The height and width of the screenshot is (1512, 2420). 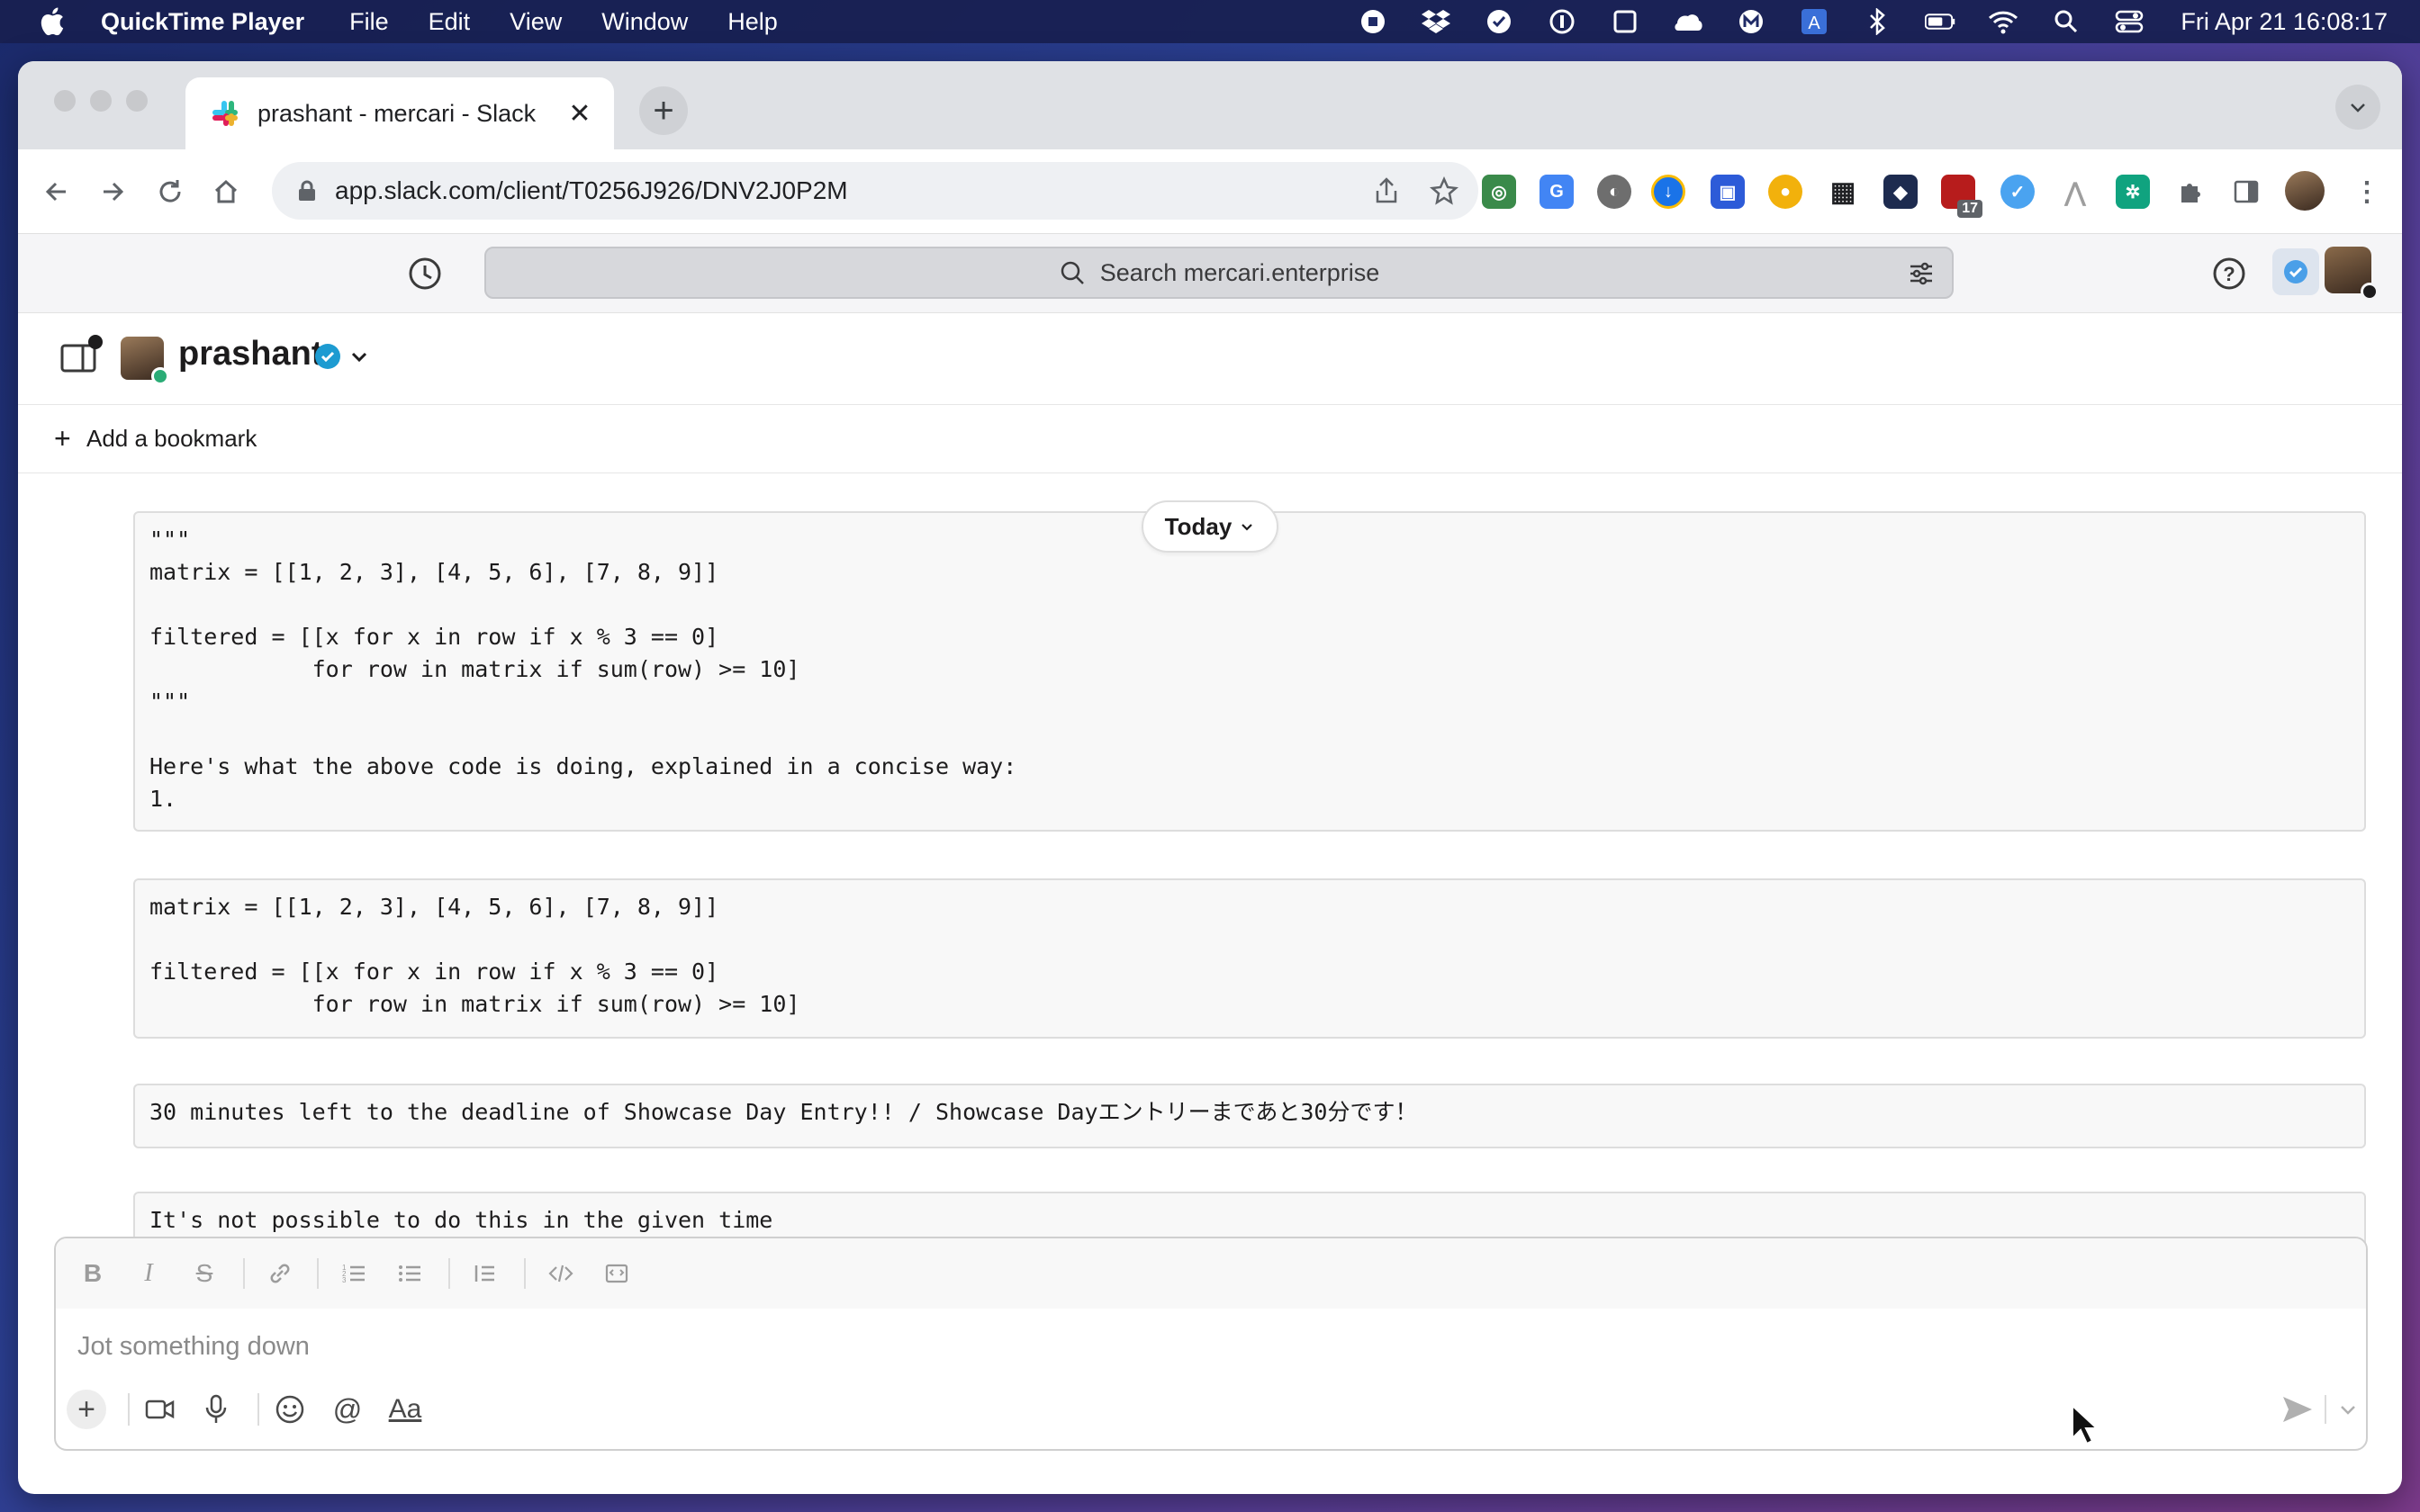 What do you see at coordinates (1668, 192) in the screenshot?
I see `extension-icon-4: ↓` at bounding box center [1668, 192].